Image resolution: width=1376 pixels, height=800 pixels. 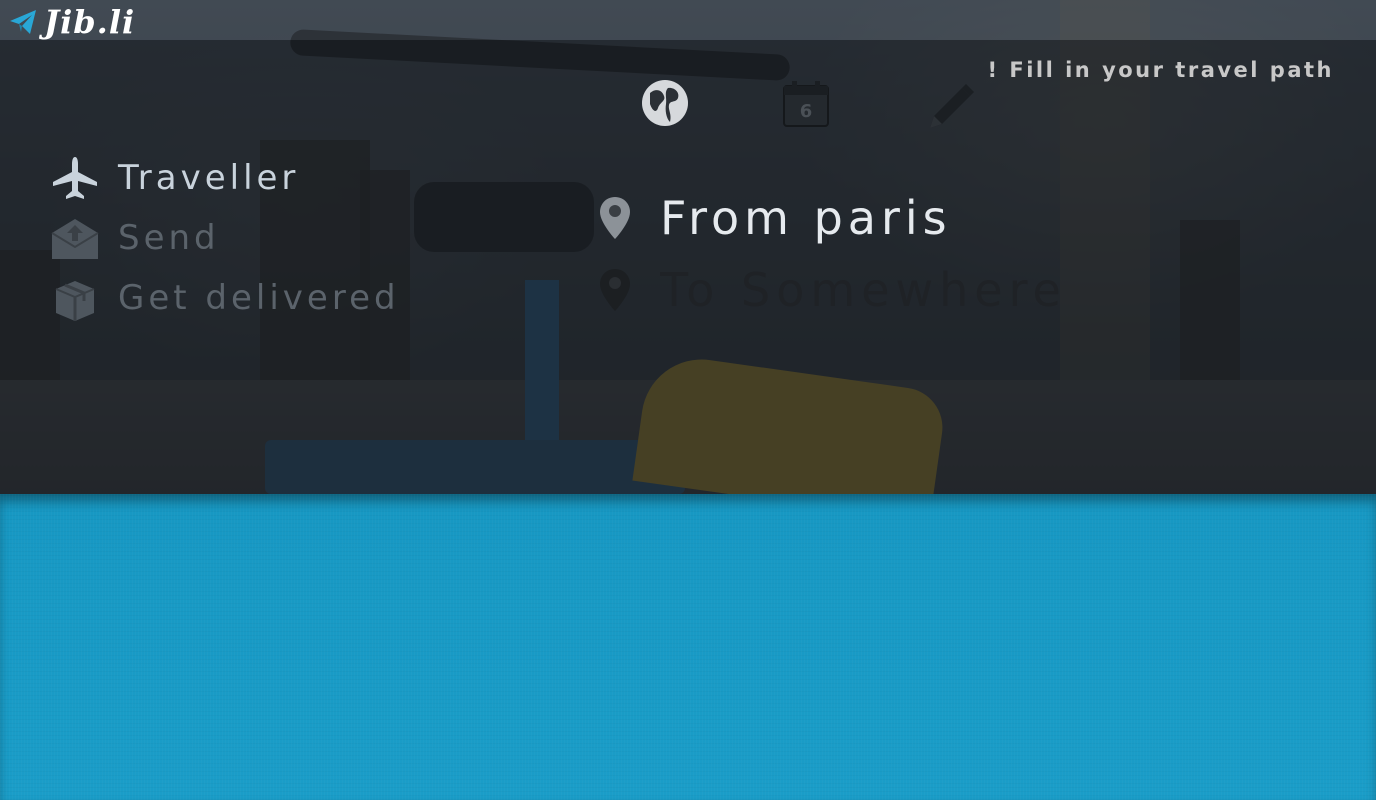 I want to click on brand-name: Jib.li, so click(x=90, y=22).